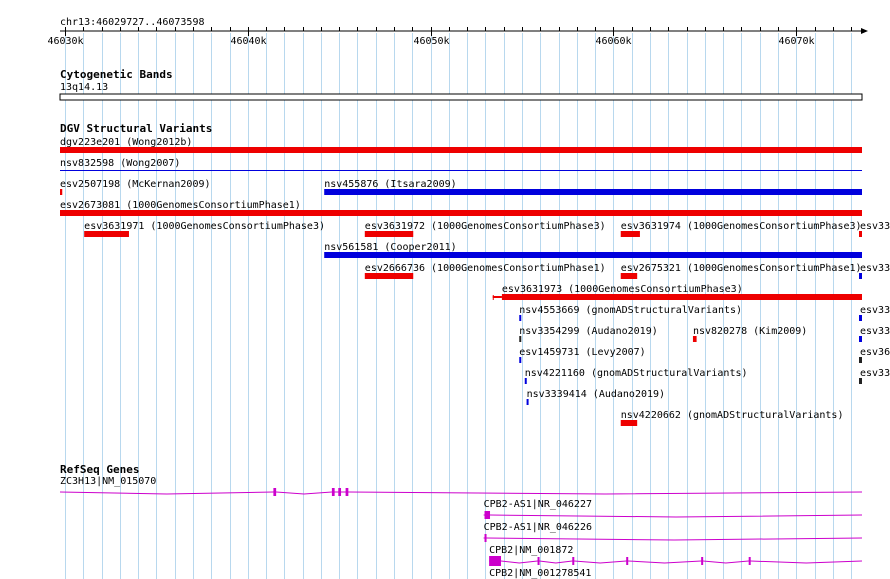  Describe the element at coordinates (593, 187) in the screenshot. I see `dgv-feature: nsv455876 (Itsara2009)` at that location.